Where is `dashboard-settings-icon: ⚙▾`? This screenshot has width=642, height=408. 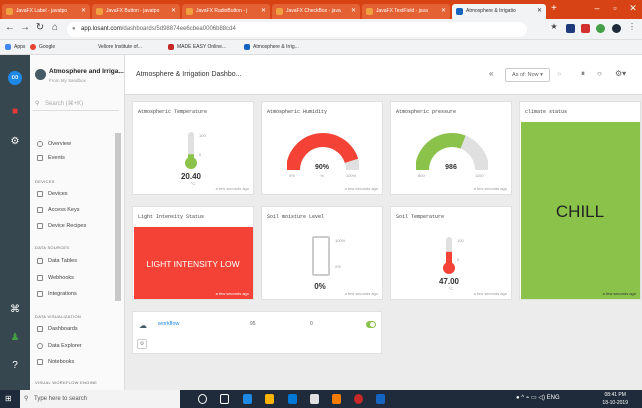 dashboard-settings-icon: ⚙▾ is located at coordinates (620, 73).